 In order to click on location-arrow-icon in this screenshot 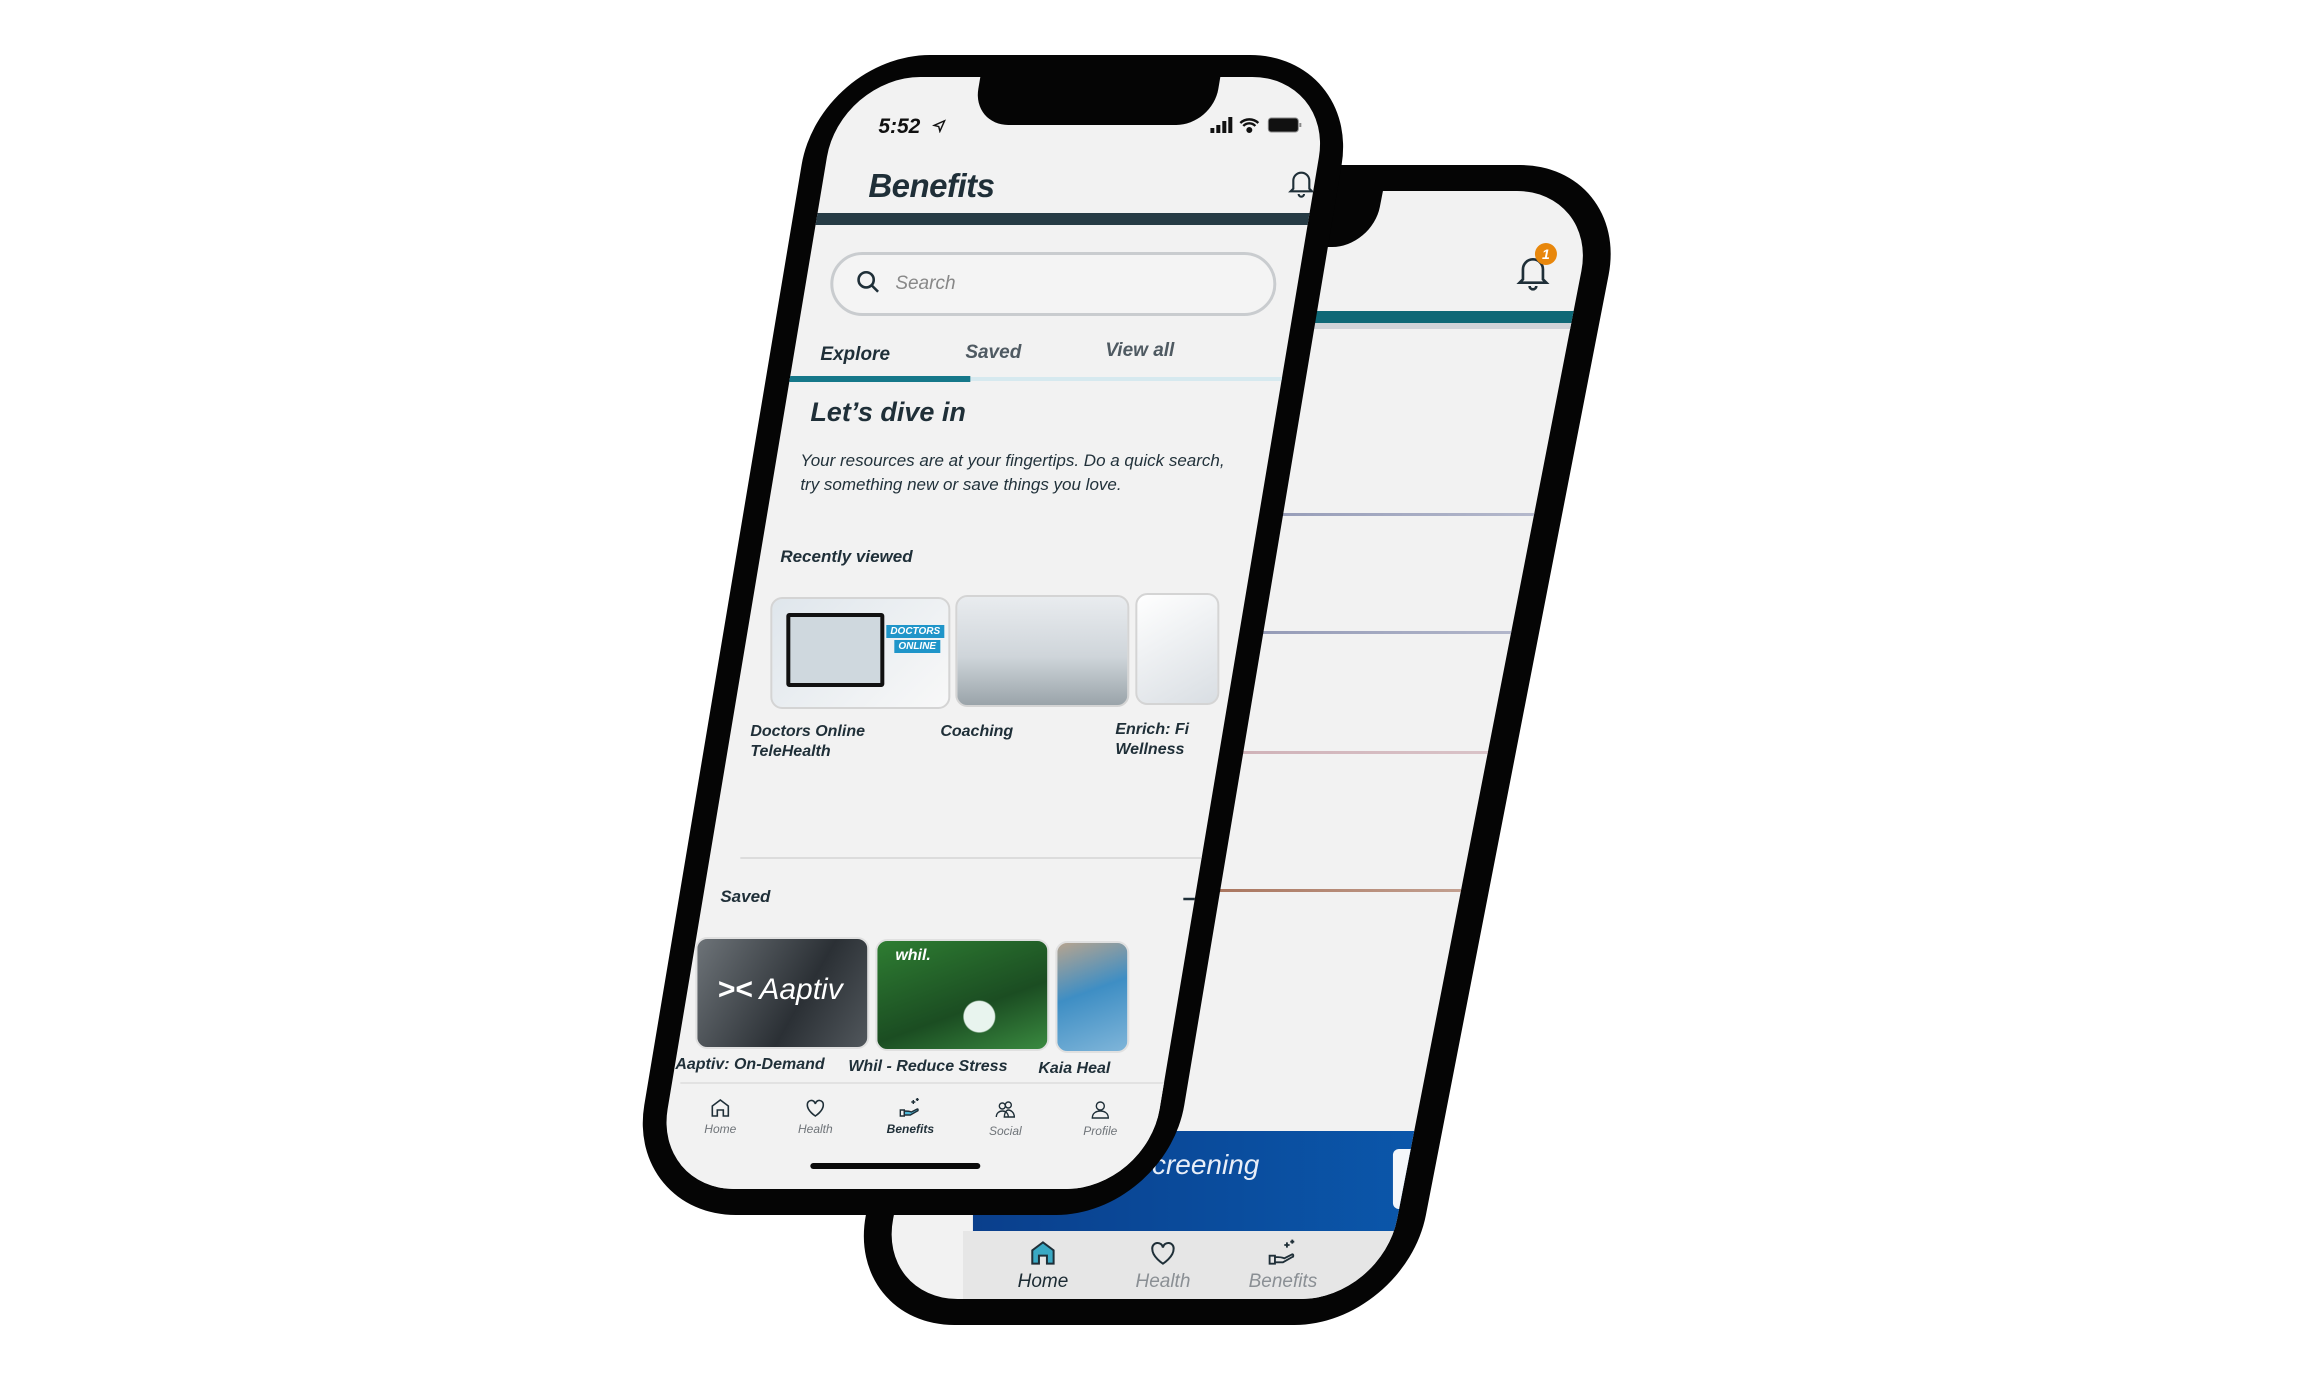, I will do `click(939, 126)`.